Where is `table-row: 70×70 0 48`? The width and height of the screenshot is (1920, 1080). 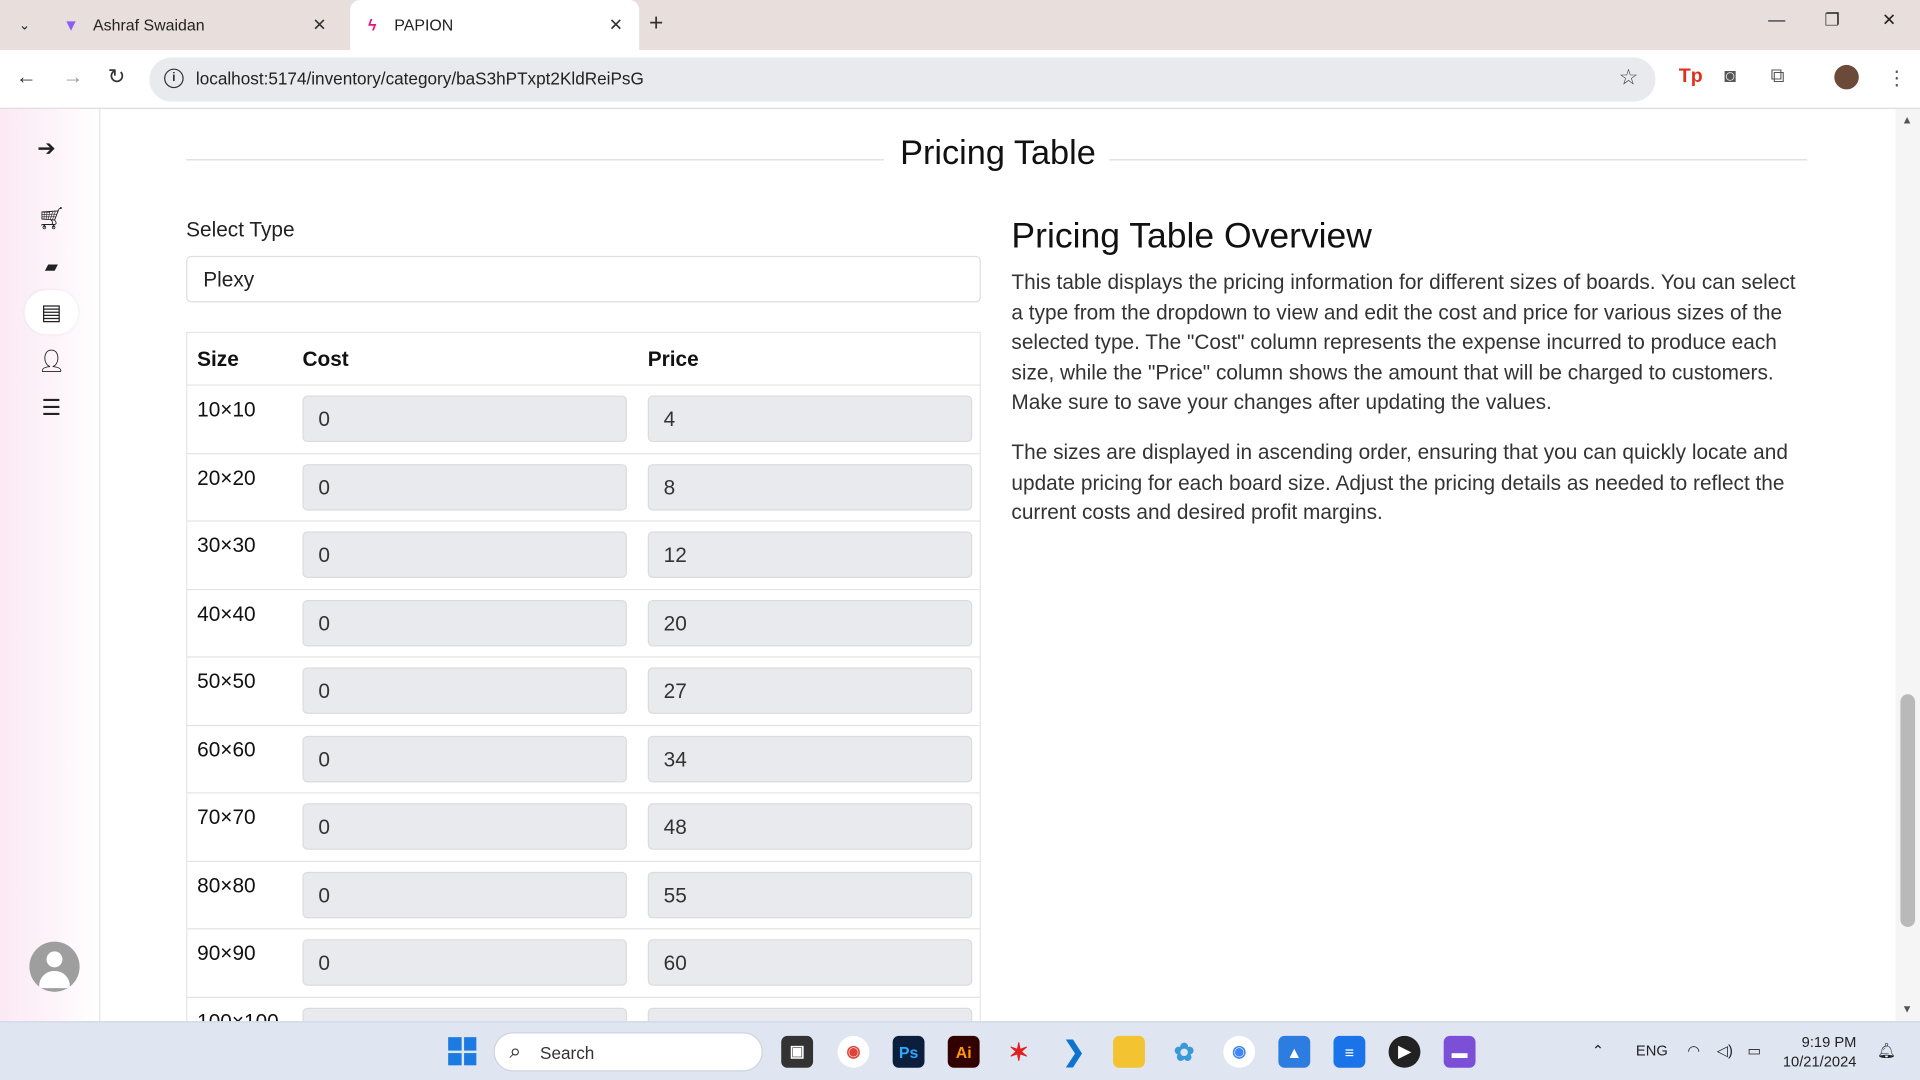
table-row: 70×70 0 48 is located at coordinates (583, 826).